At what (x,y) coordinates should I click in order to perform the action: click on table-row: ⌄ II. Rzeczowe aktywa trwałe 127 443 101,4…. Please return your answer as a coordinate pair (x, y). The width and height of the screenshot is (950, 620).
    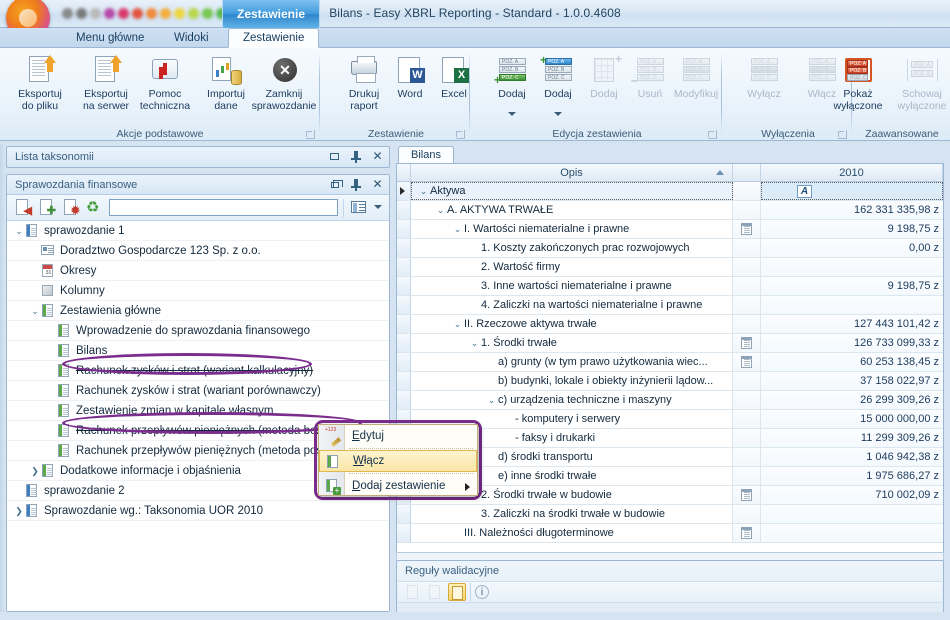
    Looking at the image, I should click on (670, 324).